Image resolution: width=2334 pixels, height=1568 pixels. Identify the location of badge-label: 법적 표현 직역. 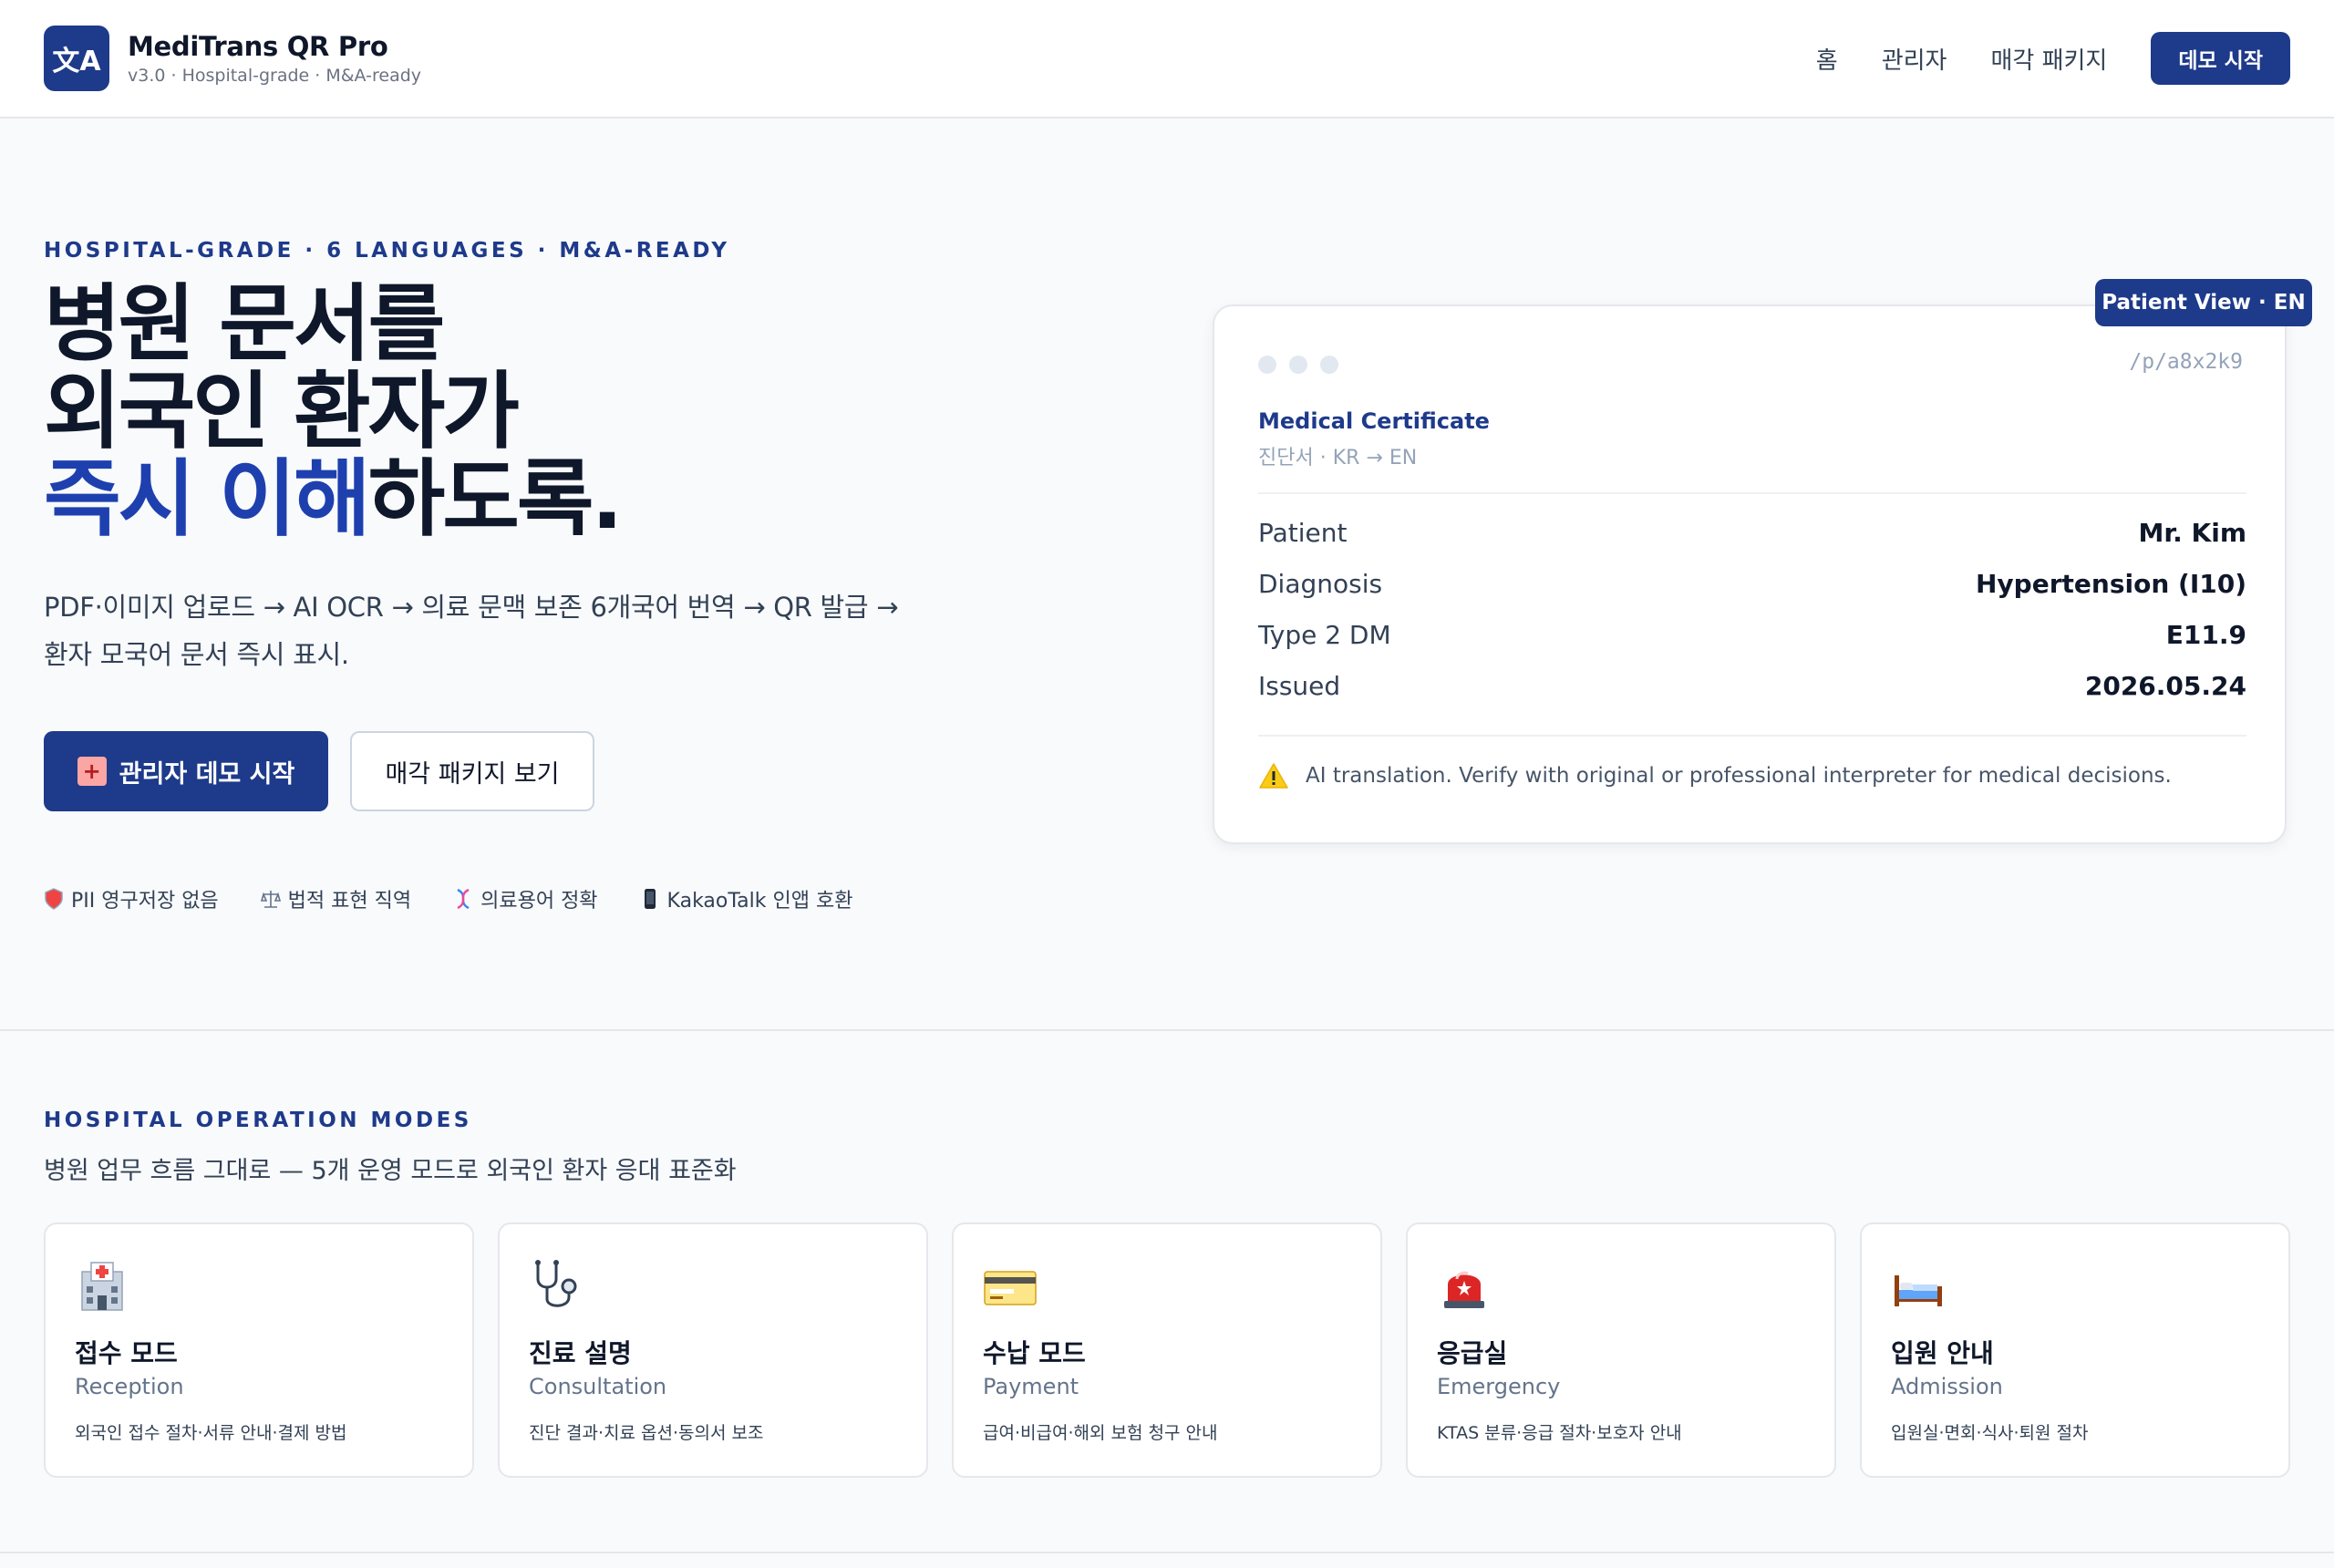
(350, 901).